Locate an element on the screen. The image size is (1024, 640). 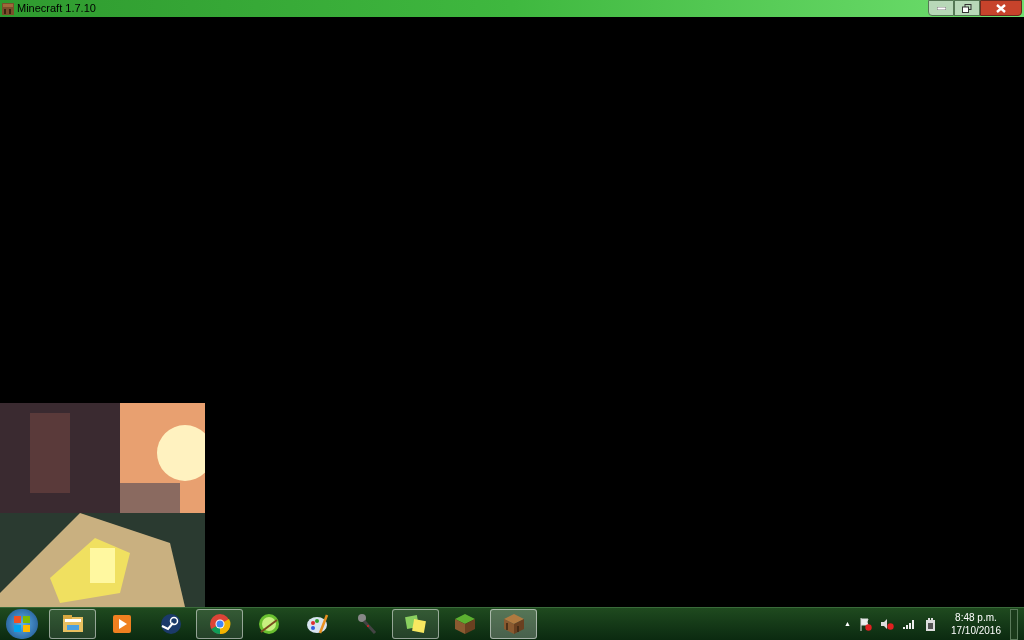
paint-palette-icon is located at coordinates (317, 624).